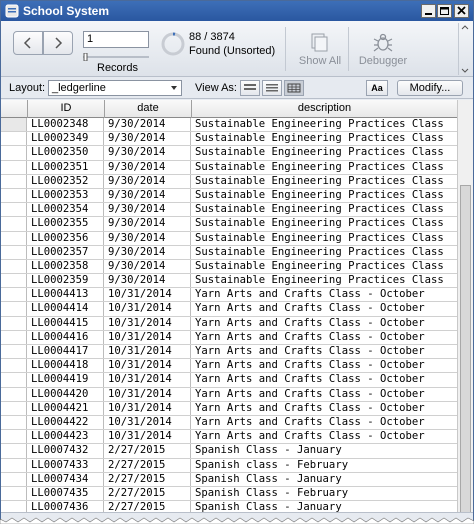  What do you see at coordinates (324, 465) in the screenshot?
I see `cell-description: Spanish class - February` at bounding box center [324, 465].